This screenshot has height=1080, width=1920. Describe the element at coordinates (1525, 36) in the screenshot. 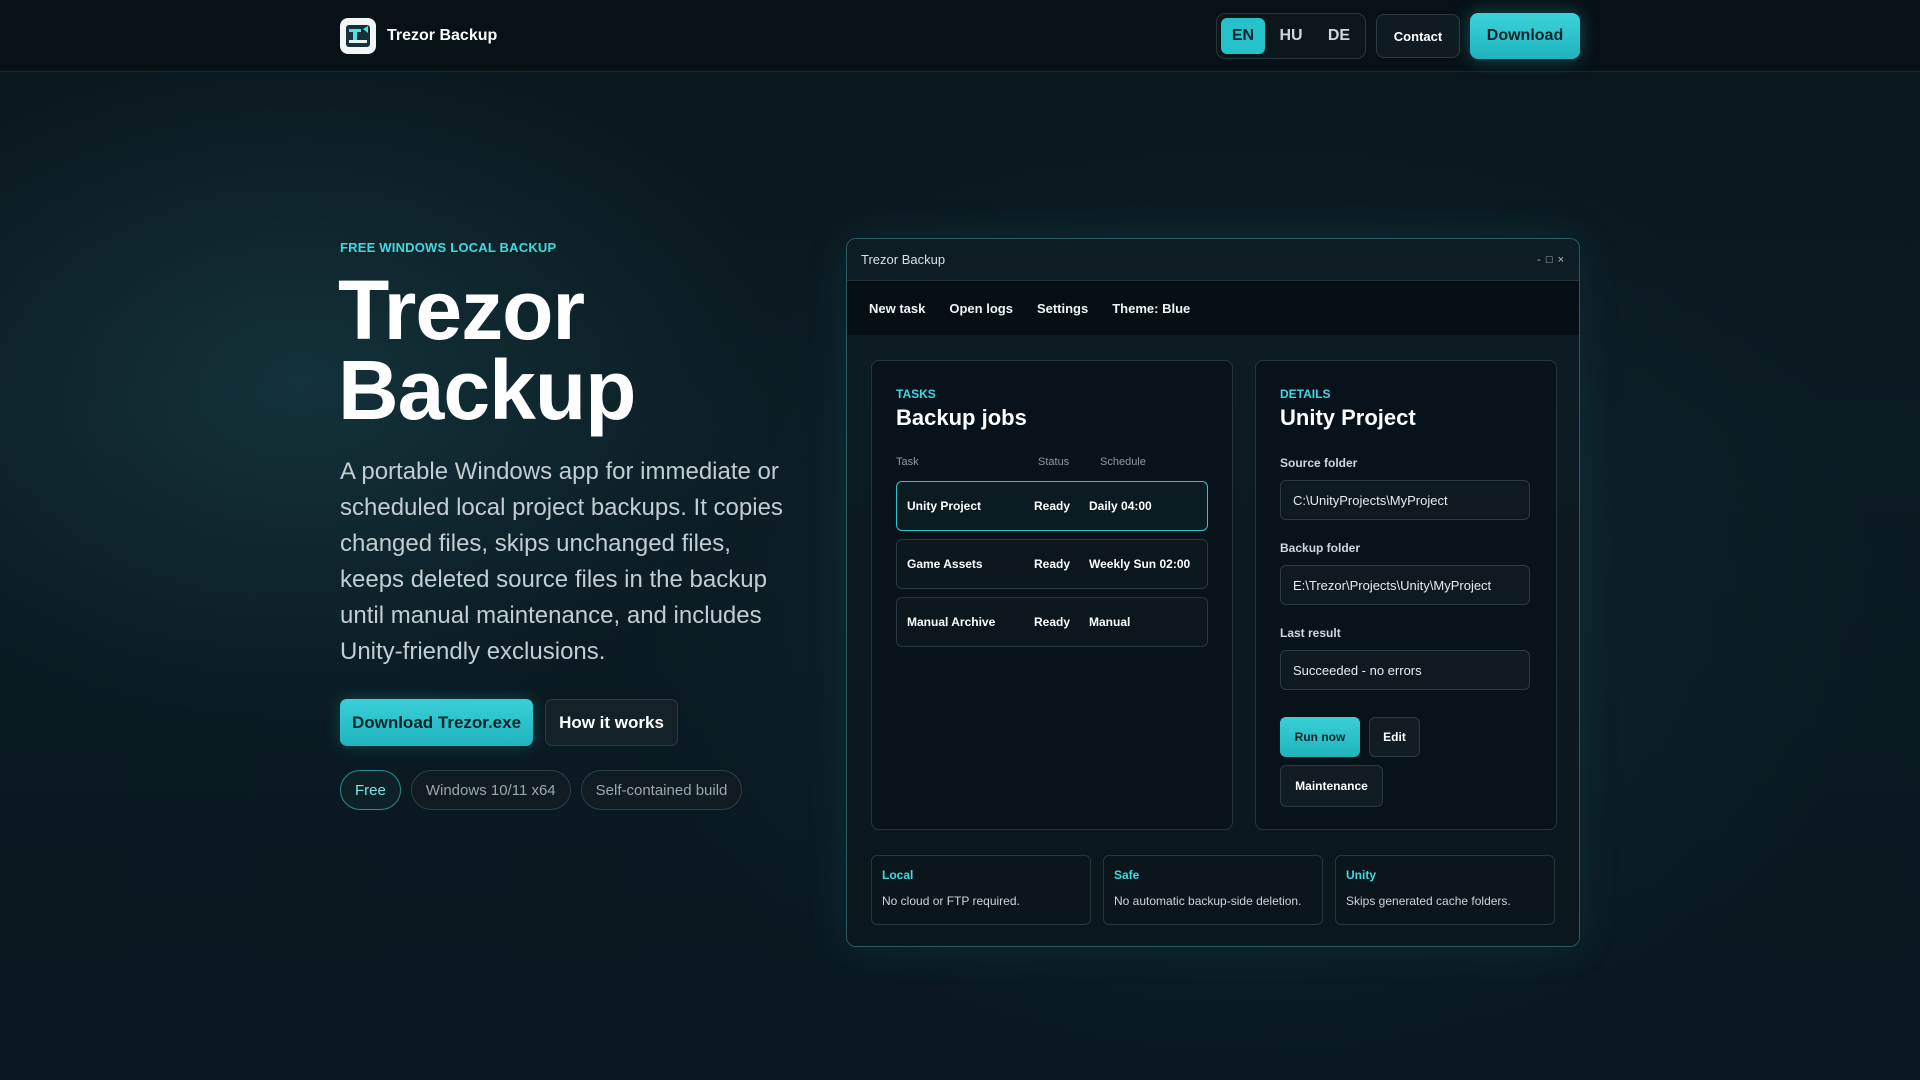

I see `download-button: Download` at that location.